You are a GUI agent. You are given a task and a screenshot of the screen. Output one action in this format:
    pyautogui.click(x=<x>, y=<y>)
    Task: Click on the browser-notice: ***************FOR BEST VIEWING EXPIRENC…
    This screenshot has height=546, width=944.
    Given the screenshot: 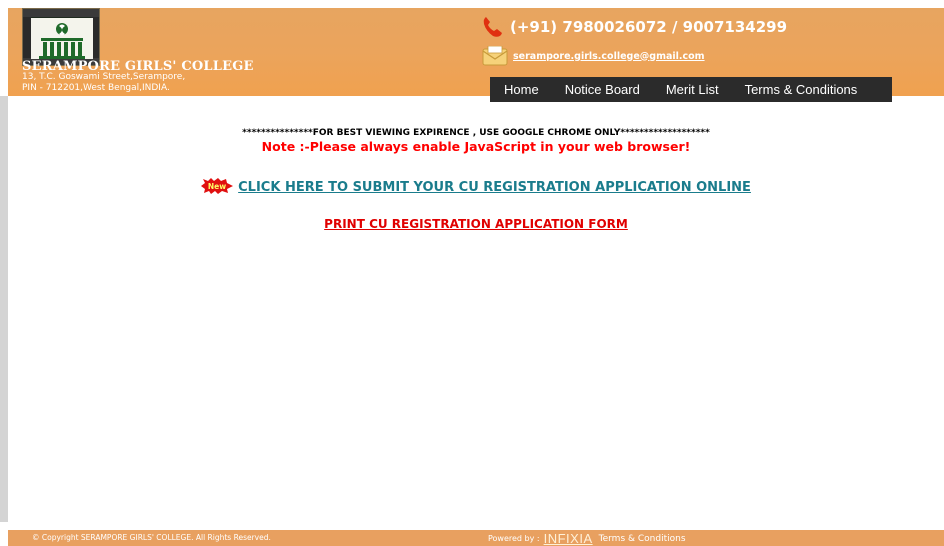 What is the action you would take?
    pyautogui.click(x=476, y=133)
    